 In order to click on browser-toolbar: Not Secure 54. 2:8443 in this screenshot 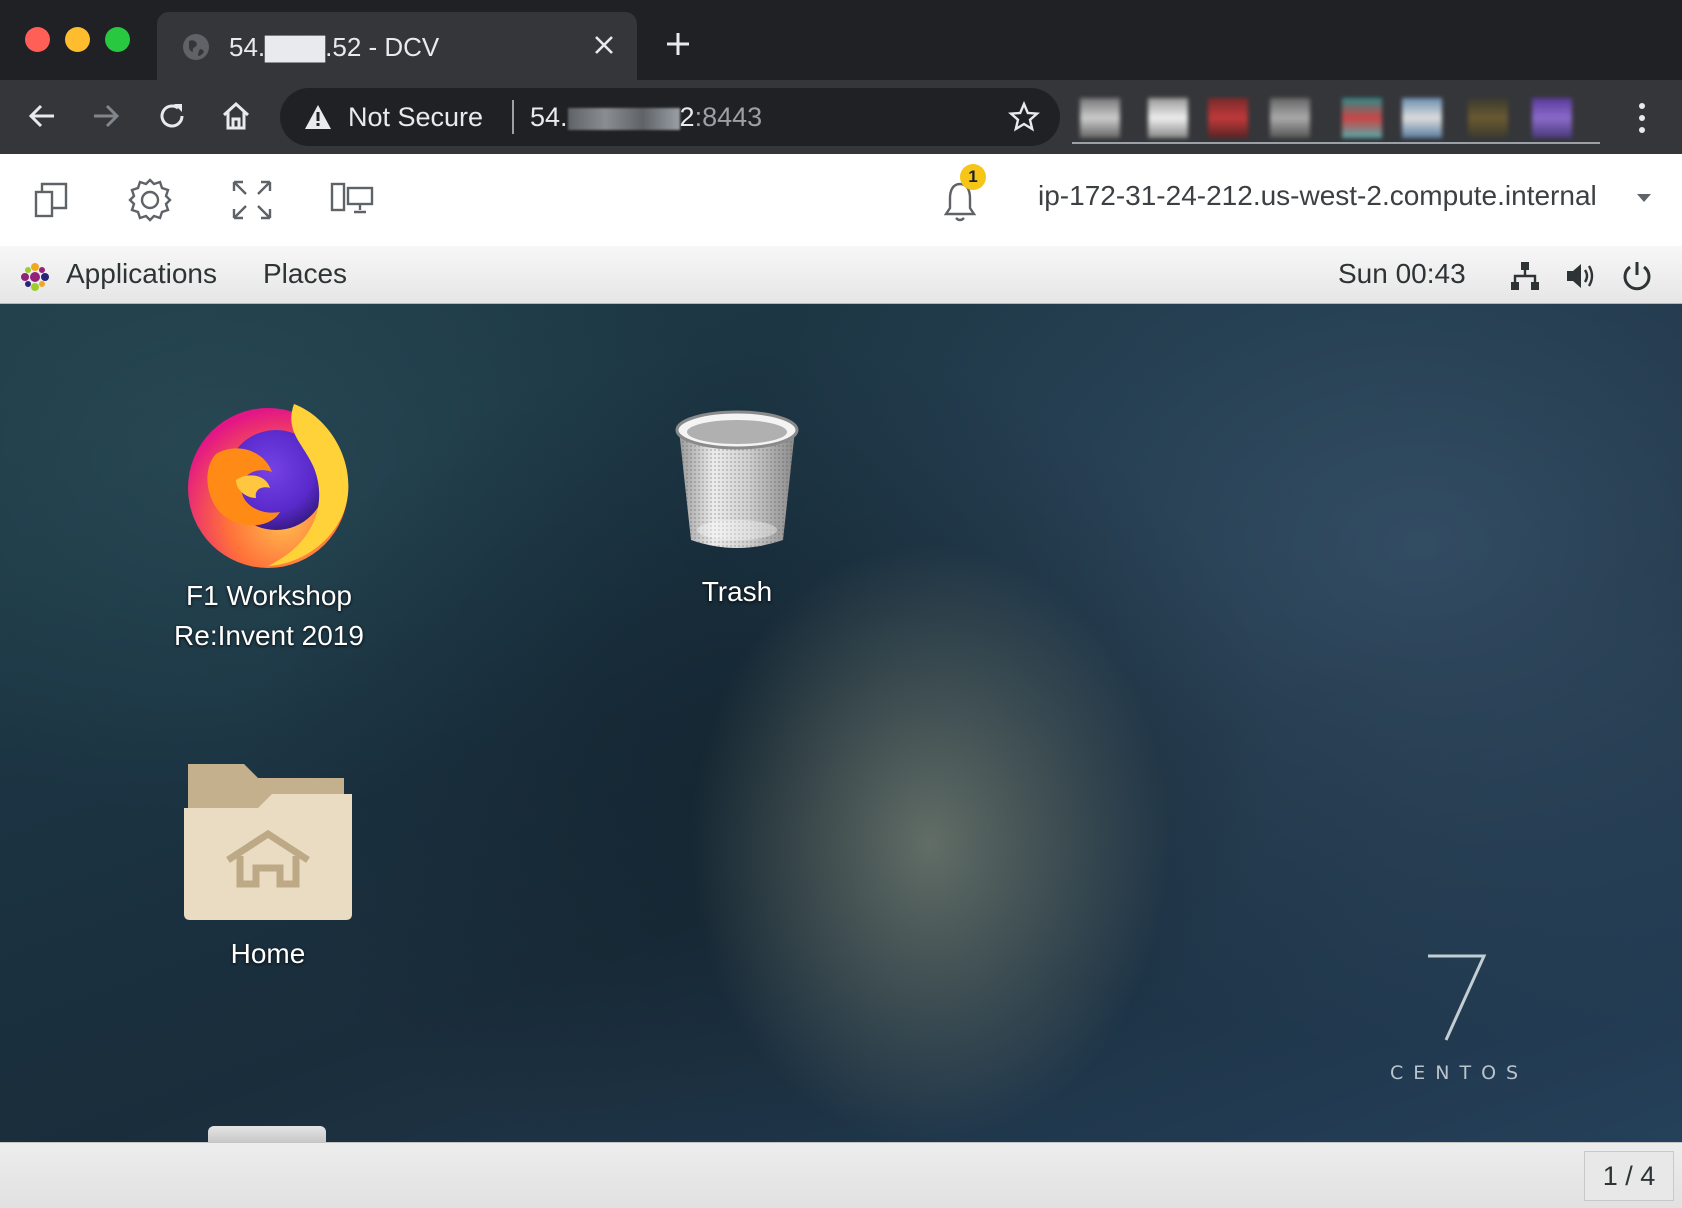, I will do `click(841, 117)`.